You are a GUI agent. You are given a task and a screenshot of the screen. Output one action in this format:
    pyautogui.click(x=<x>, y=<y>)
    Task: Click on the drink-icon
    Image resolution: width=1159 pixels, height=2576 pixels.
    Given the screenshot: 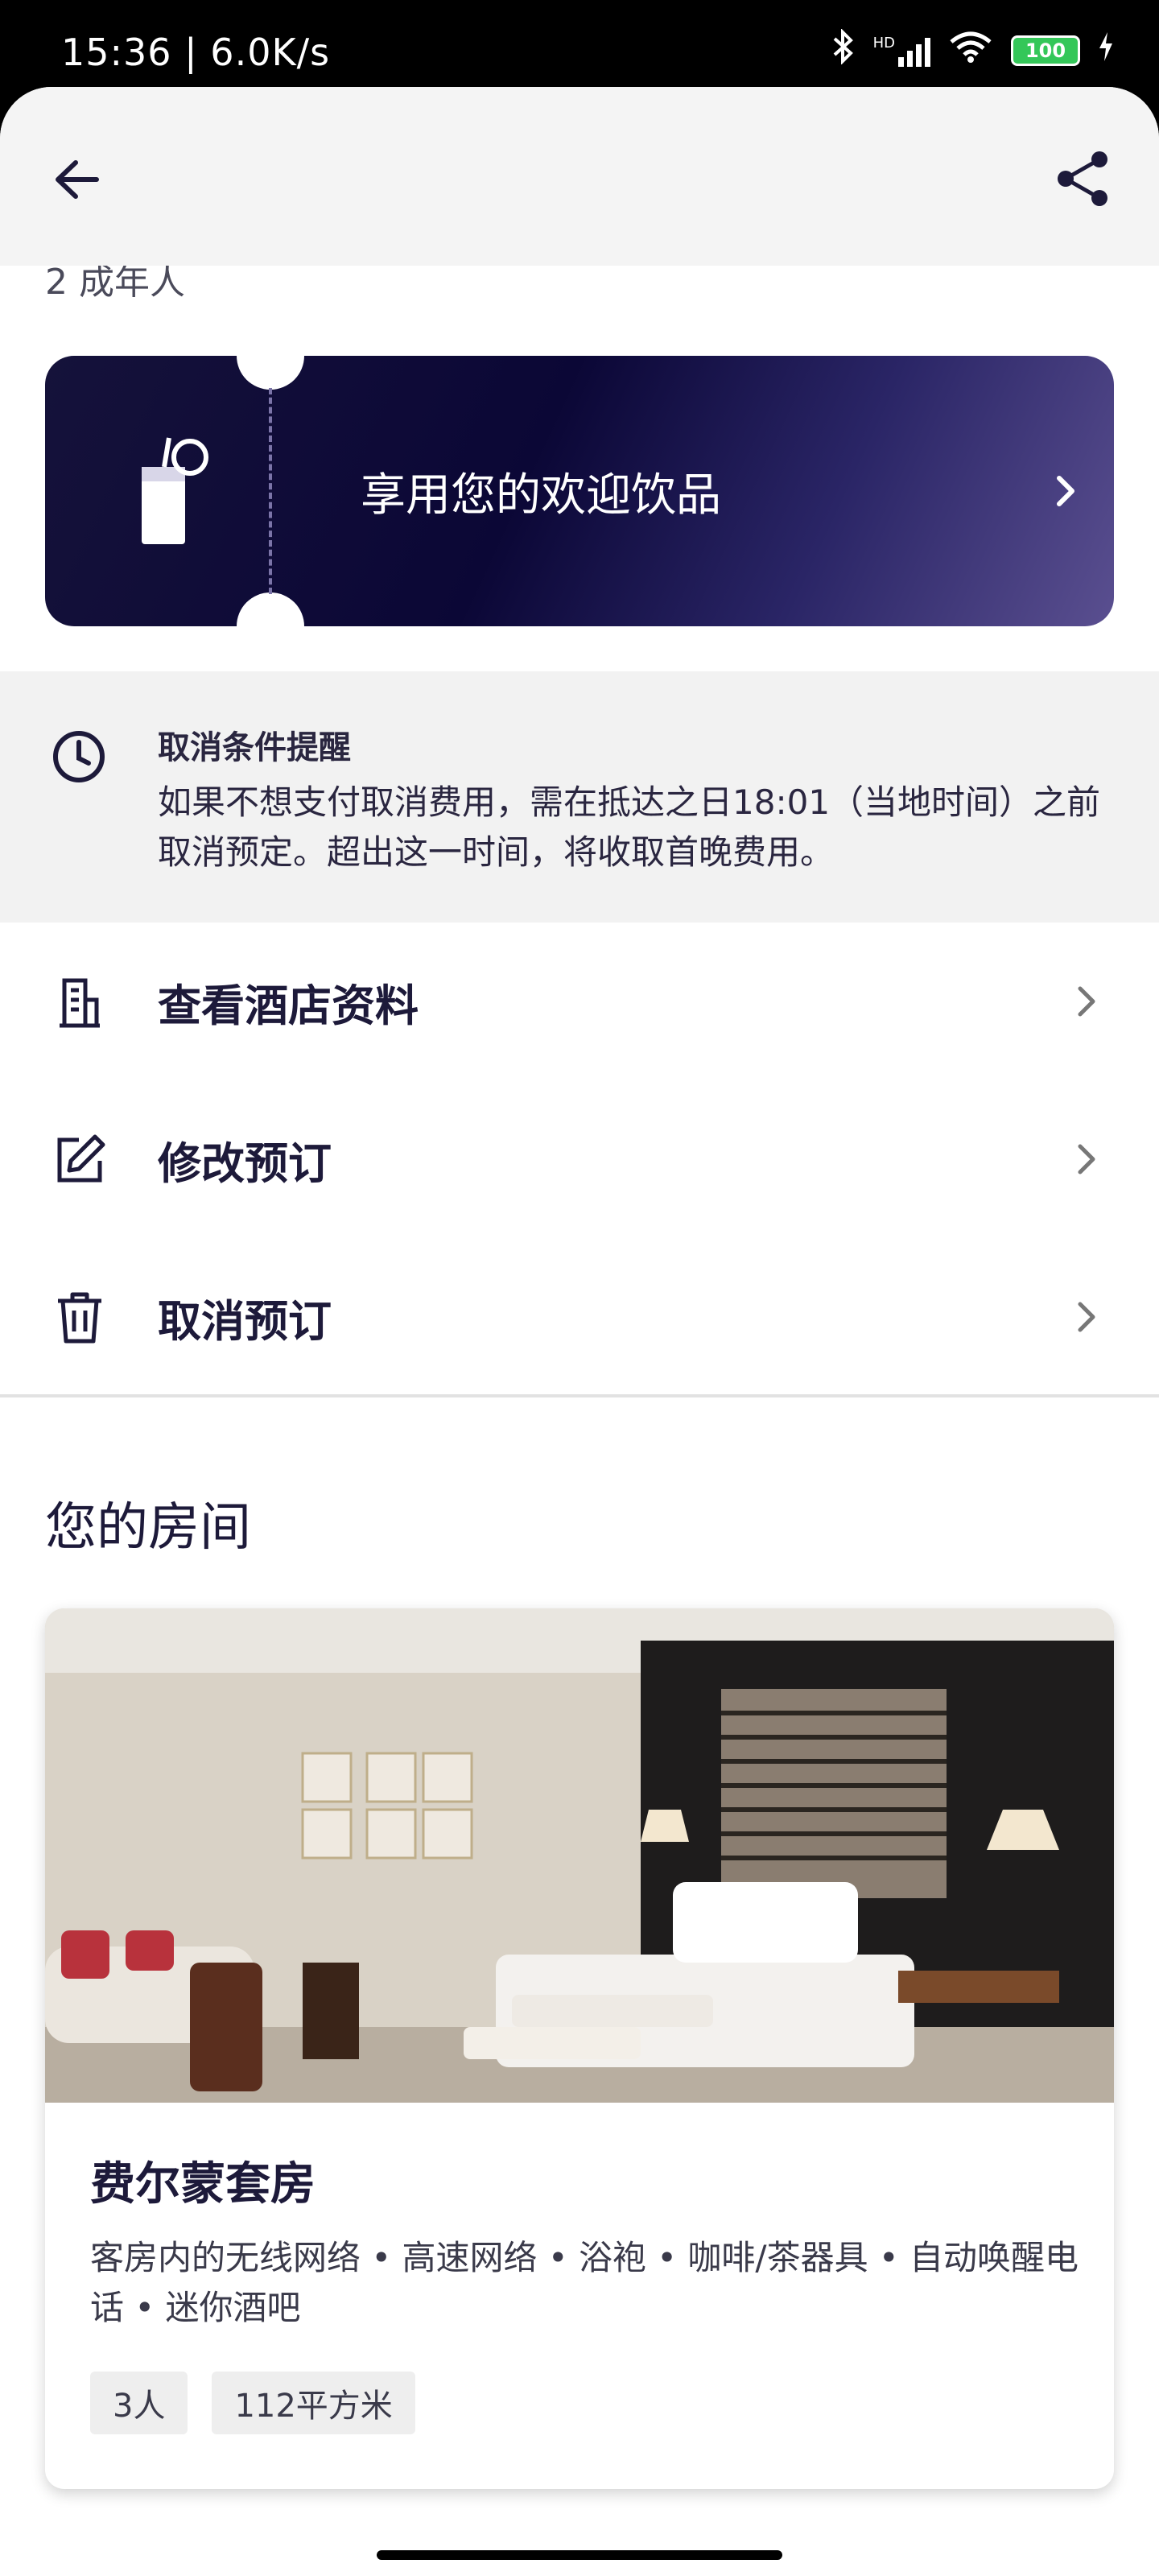 What is the action you would take?
    pyautogui.click(x=172, y=491)
    